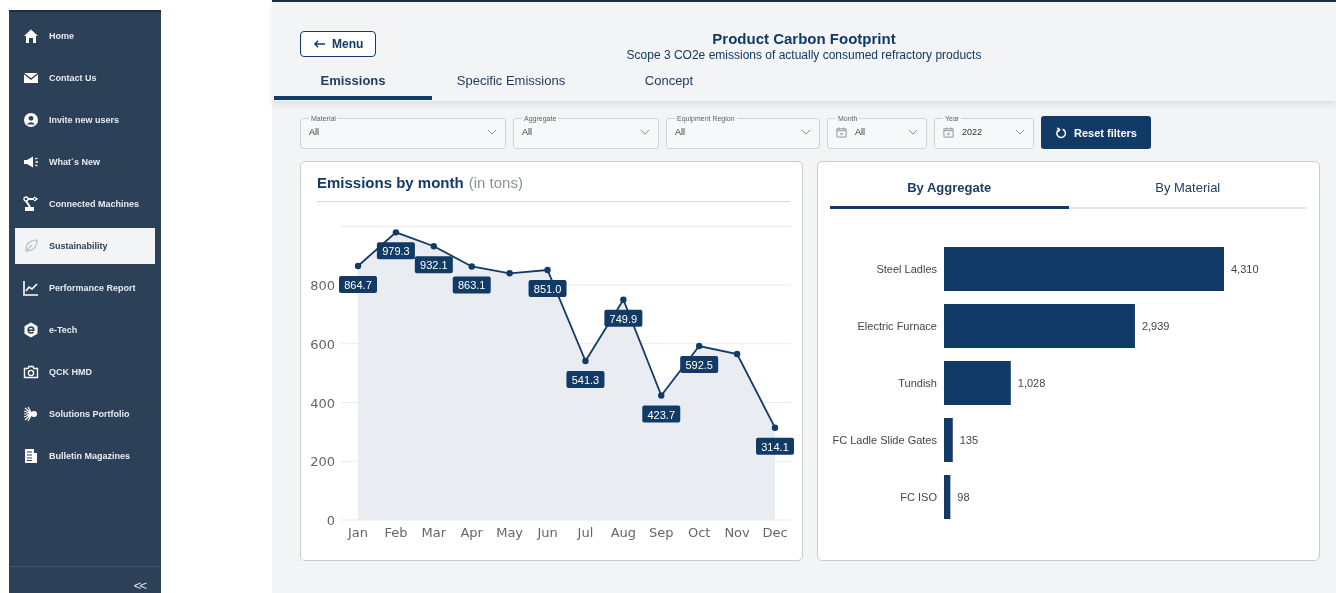 The height and width of the screenshot is (593, 1336). I want to click on axis-tick-label: Nov, so click(737, 532).